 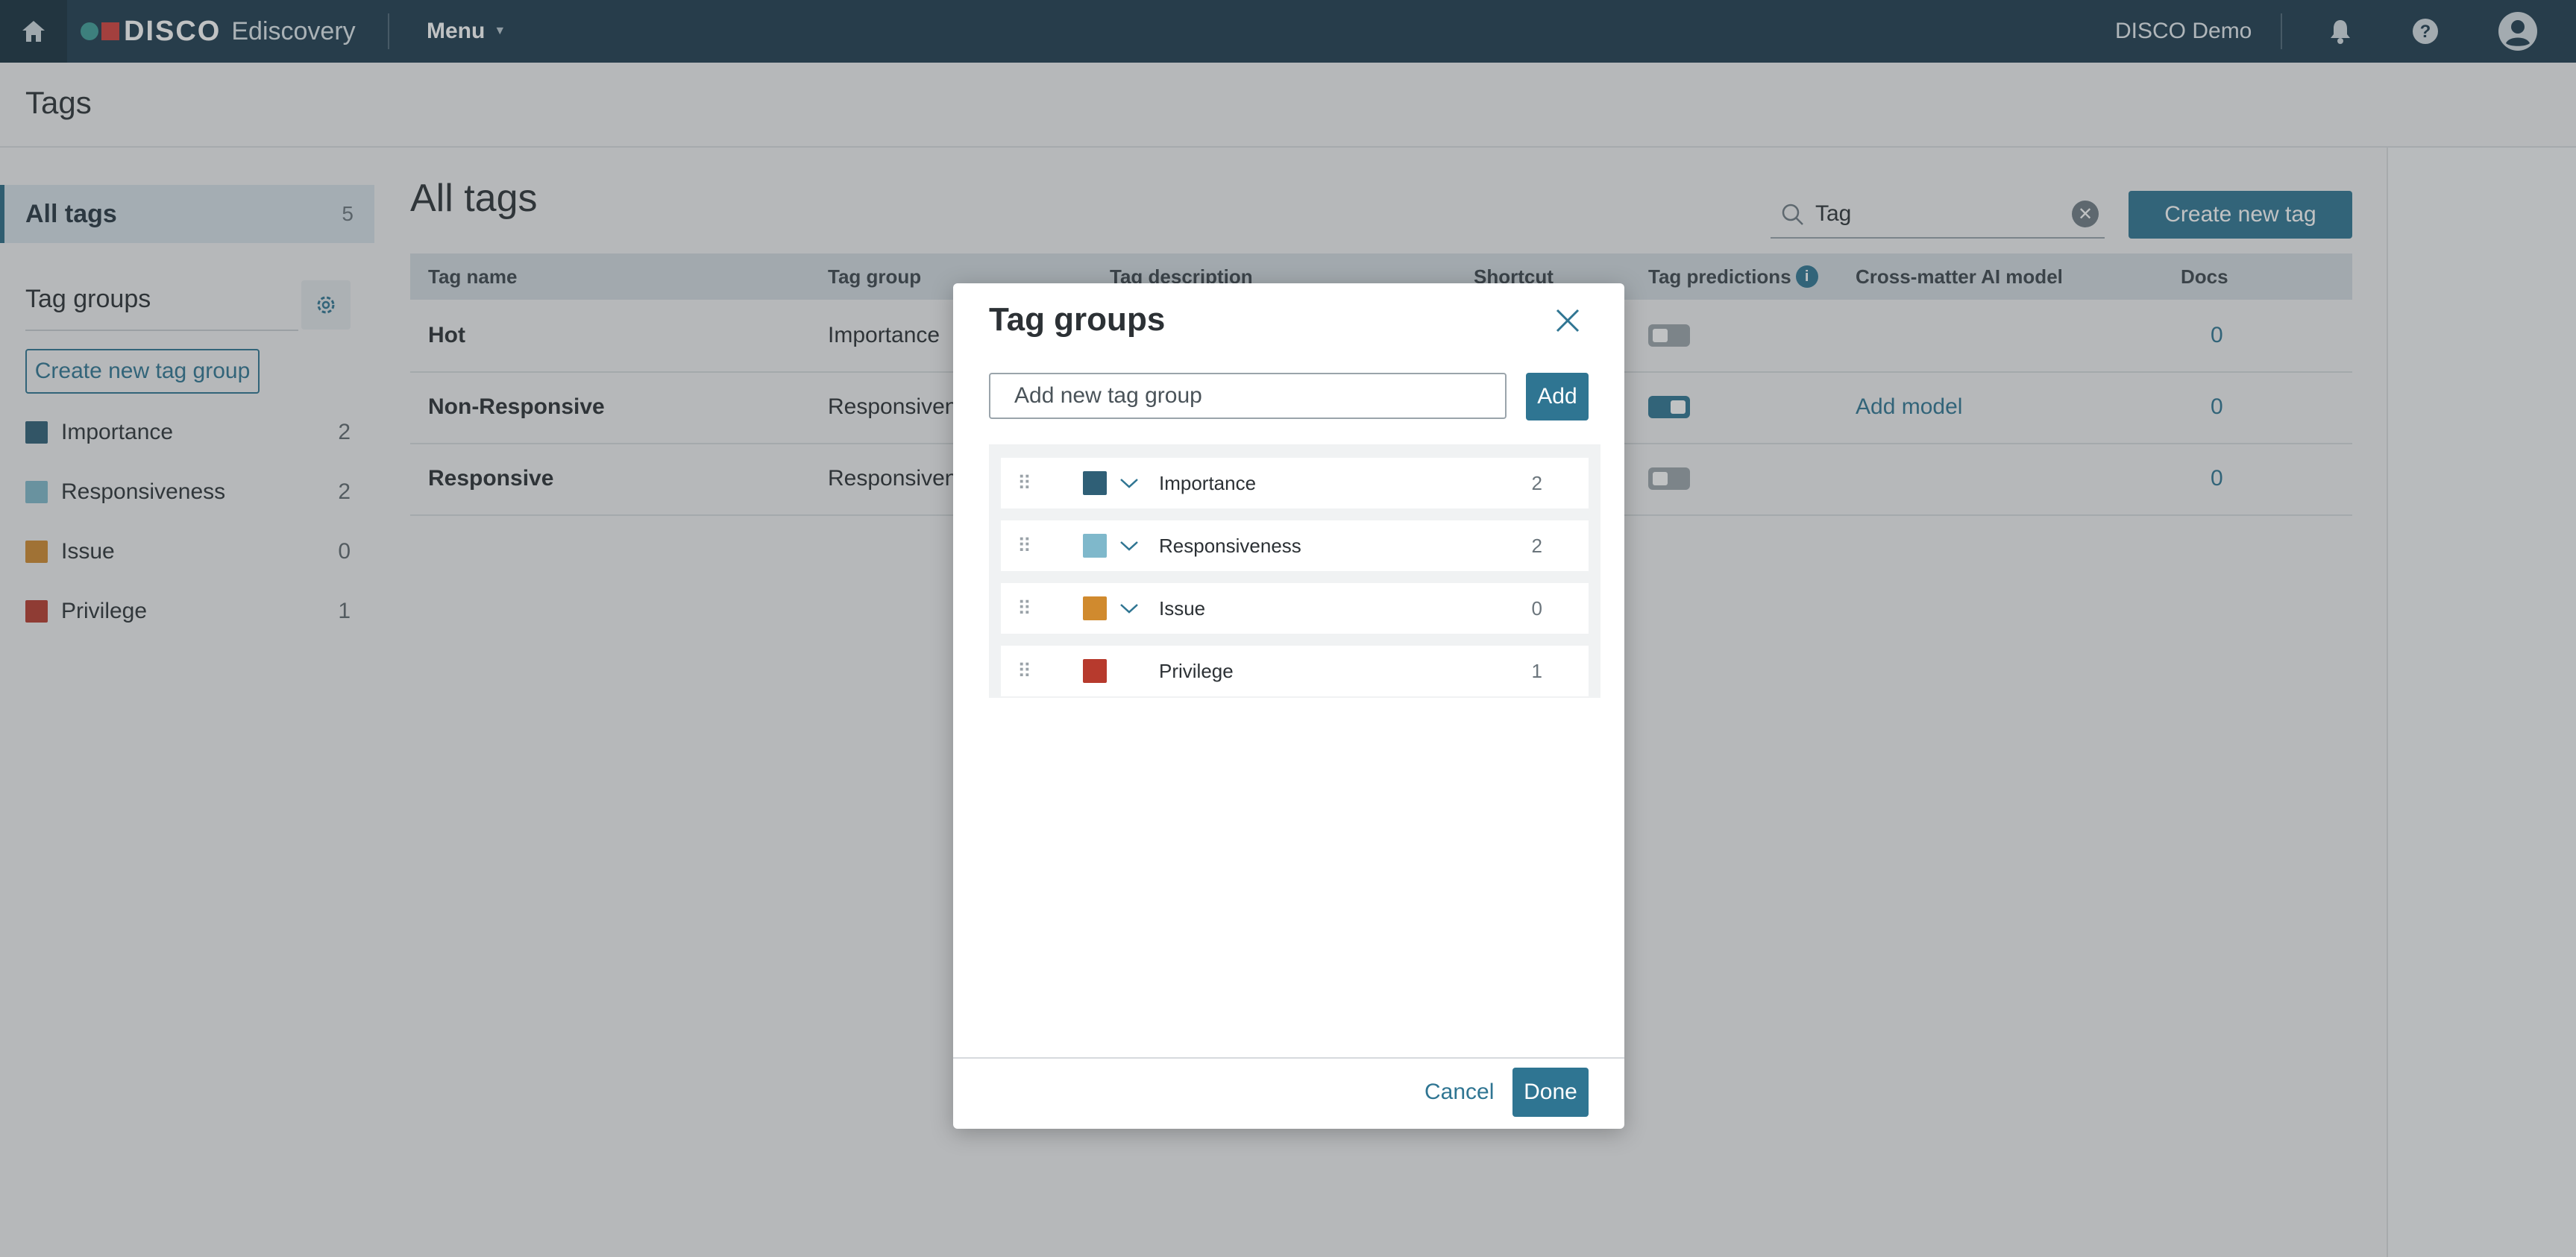 What do you see at coordinates (1557, 396) in the screenshot?
I see `add-tag-group-button: Add` at bounding box center [1557, 396].